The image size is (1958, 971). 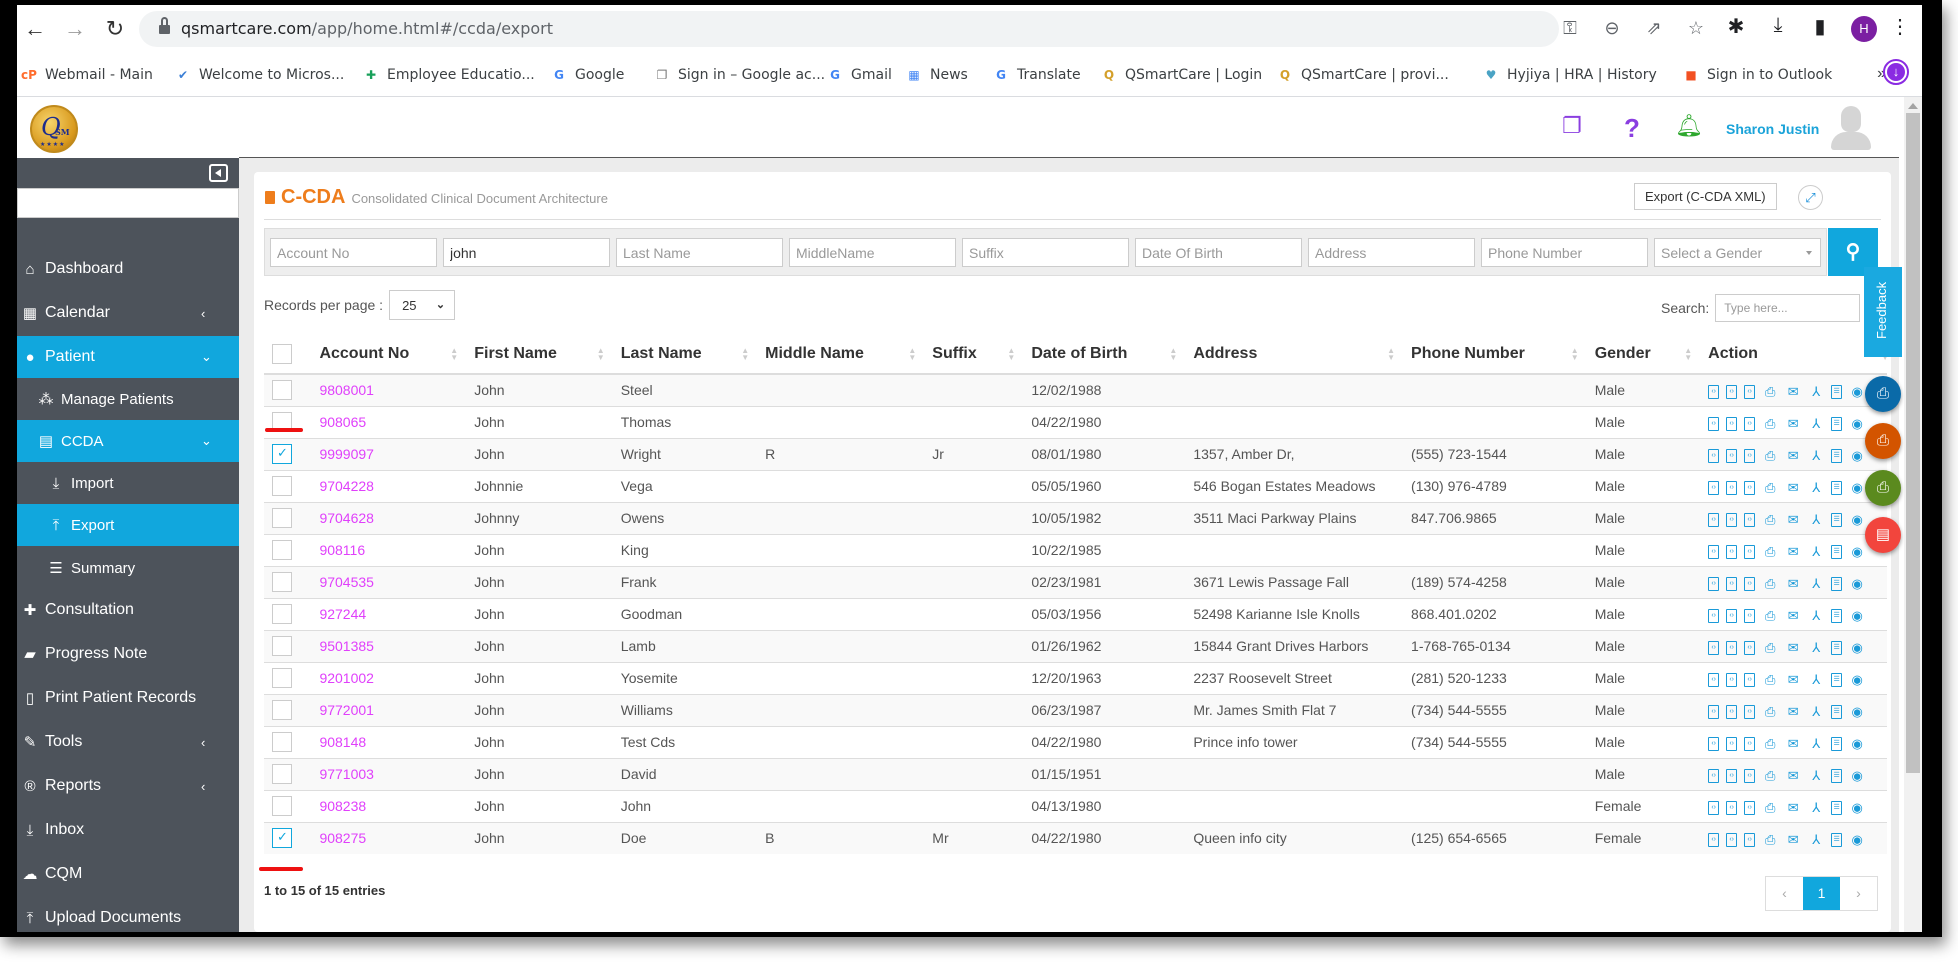 What do you see at coordinates (128, 654) in the screenshot?
I see `sidebar-item-progress-note: ▰ Progress Note` at bounding box center [128, 654].